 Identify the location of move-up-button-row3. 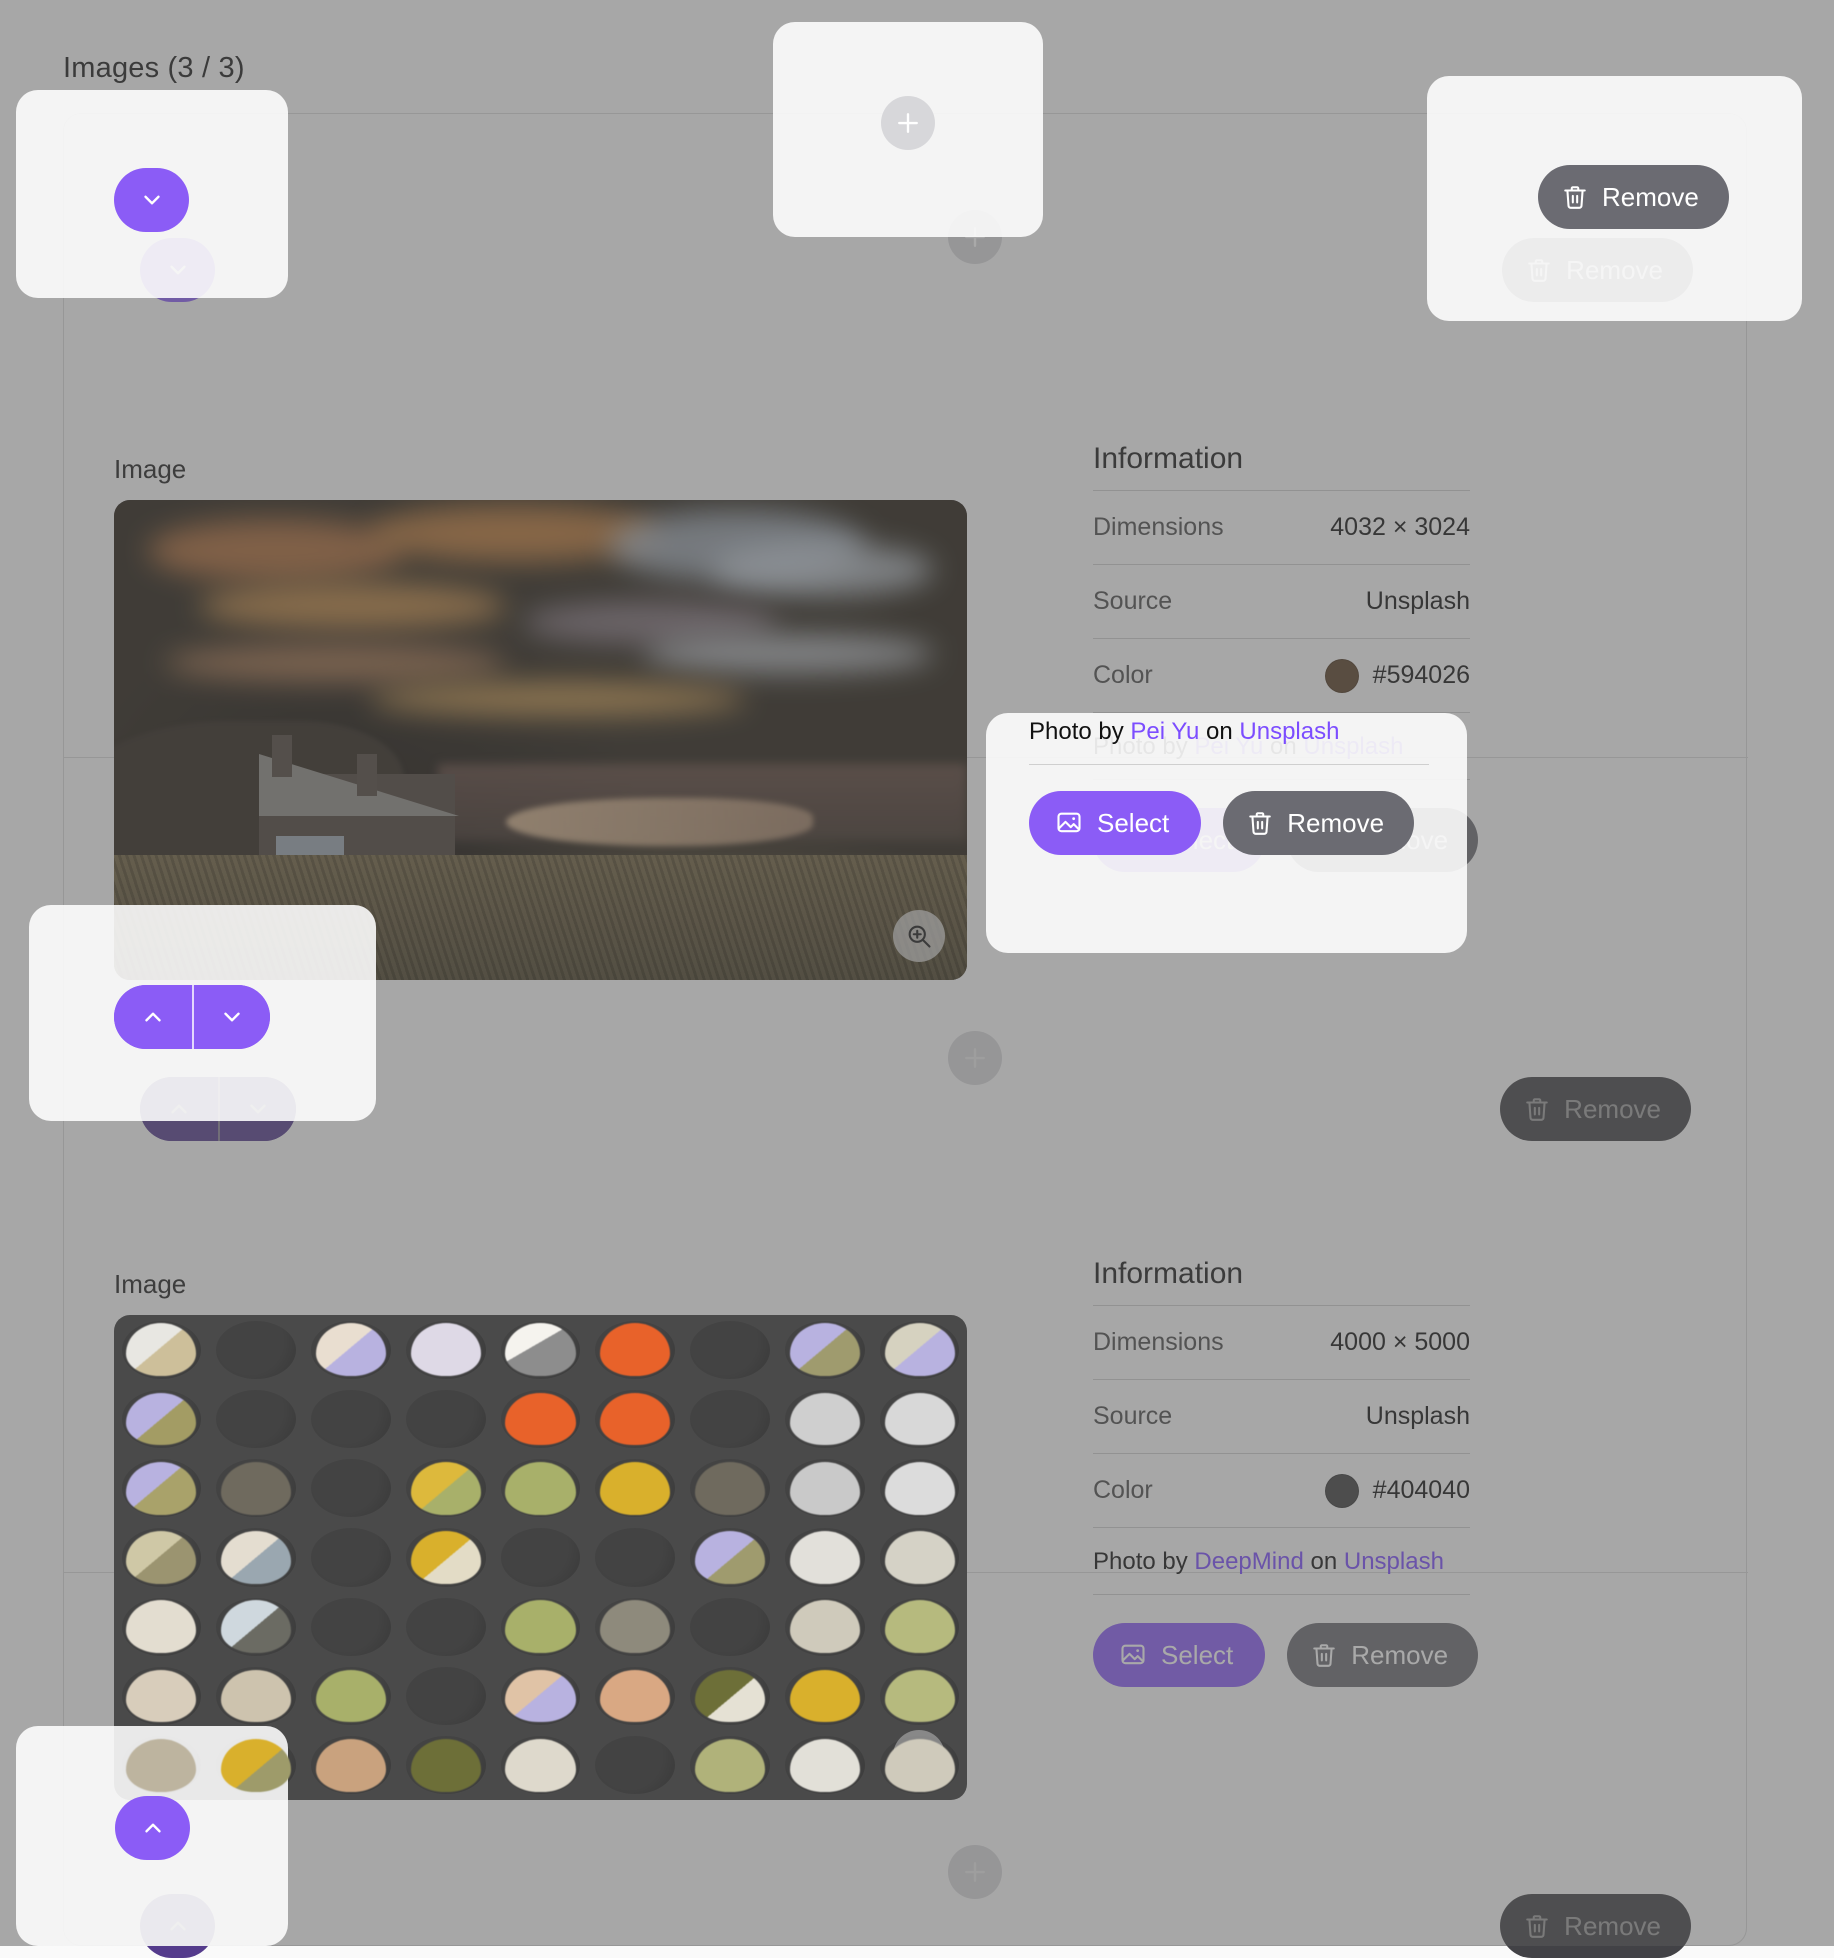
(177, 1926).